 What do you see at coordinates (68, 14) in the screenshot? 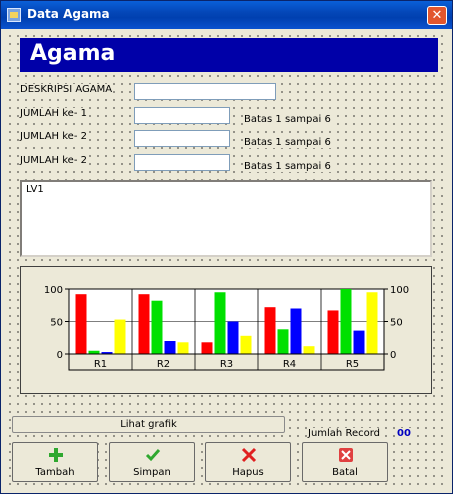
I see `window-title: Data Agama` at bounding box center [68, 14].